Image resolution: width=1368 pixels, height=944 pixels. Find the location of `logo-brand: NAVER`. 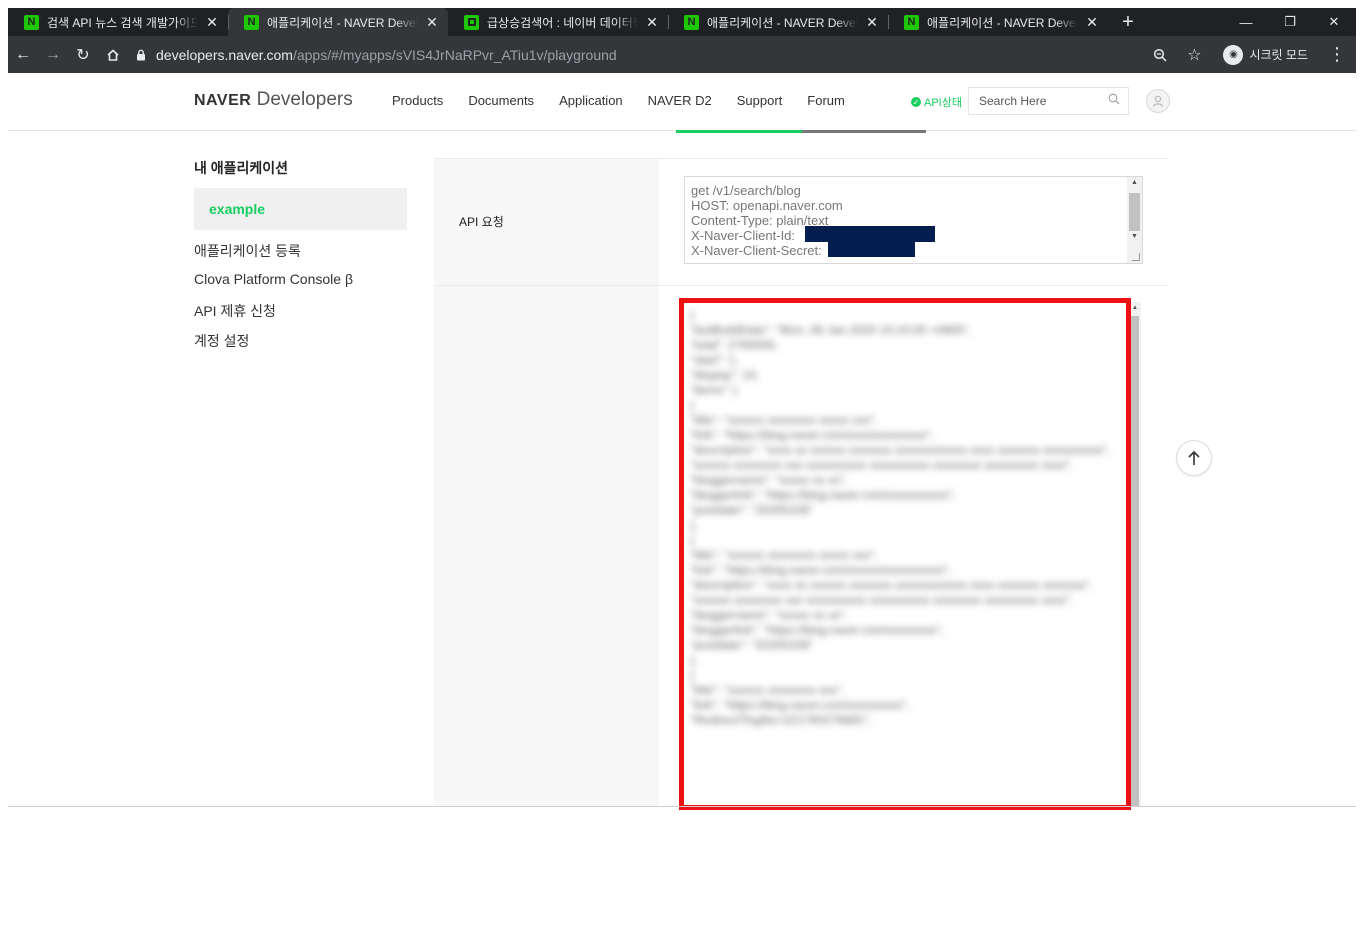

logo-brand: NAVER is located at coordinates (223, 100).